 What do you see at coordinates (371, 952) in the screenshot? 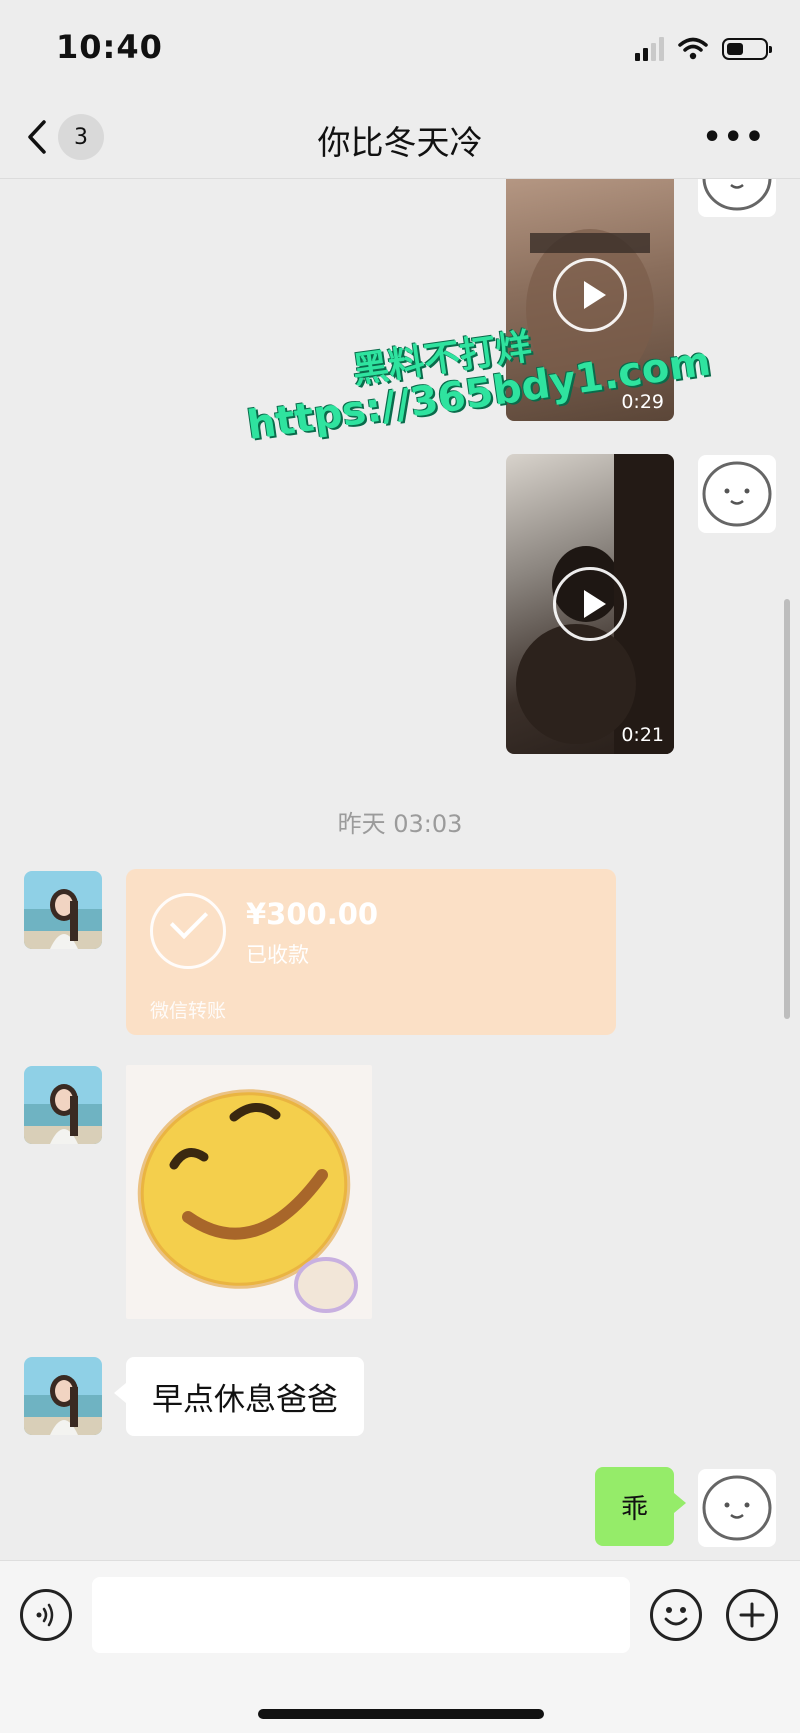
I see `money-transfer-card: ¥300.00 已收款 微信转账` at bounding box center [371, 952].